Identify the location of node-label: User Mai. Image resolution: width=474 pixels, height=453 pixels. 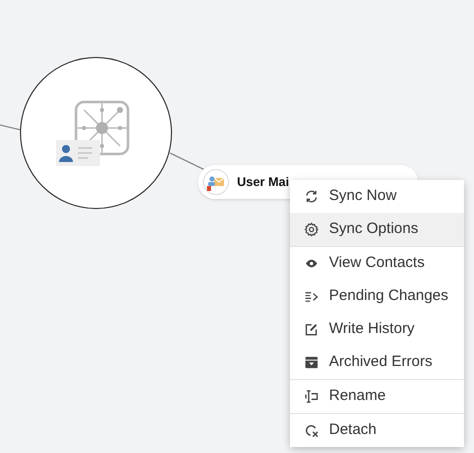
(263, 182).